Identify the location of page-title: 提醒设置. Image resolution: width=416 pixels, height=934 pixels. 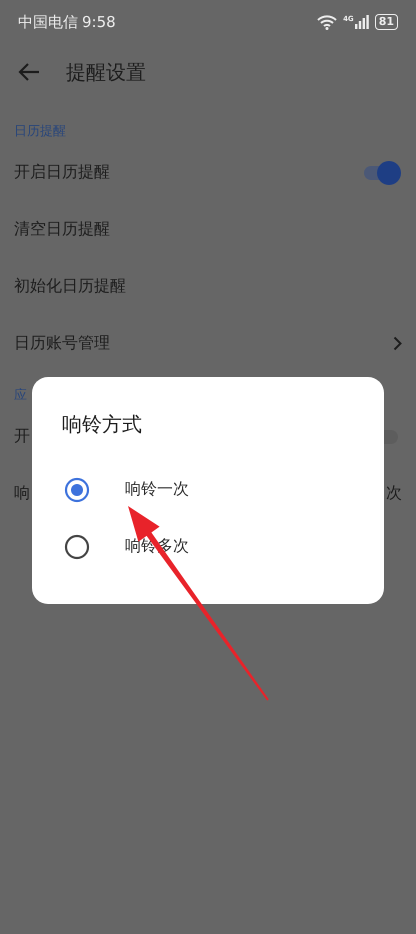
(106, 72).